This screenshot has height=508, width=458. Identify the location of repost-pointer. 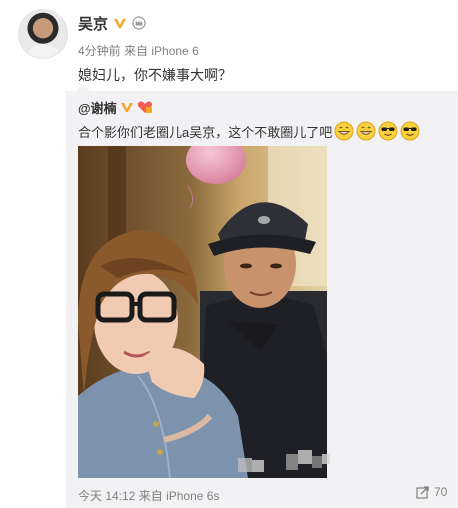
(83, 87).